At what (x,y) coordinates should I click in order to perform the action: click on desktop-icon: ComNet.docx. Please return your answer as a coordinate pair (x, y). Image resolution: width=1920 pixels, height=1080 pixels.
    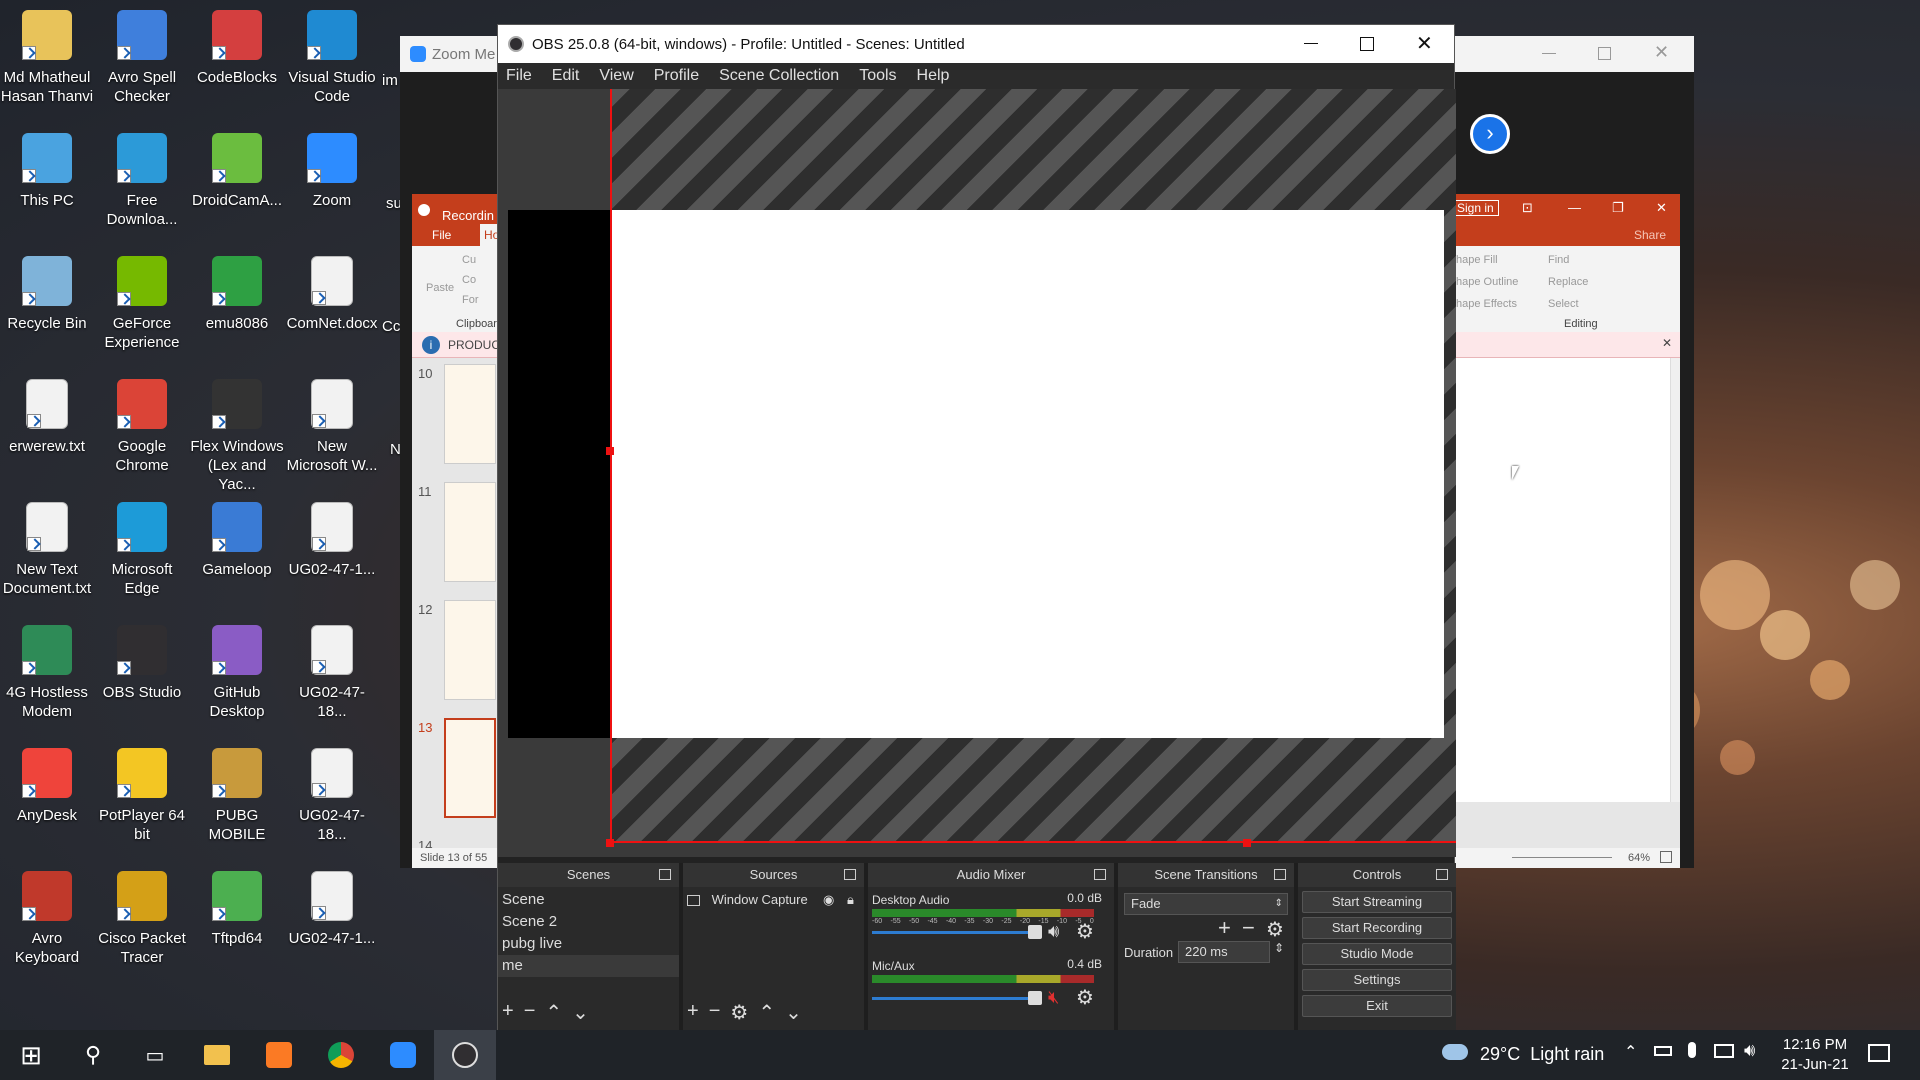
    Looking at the image, I should click on (332, 309).